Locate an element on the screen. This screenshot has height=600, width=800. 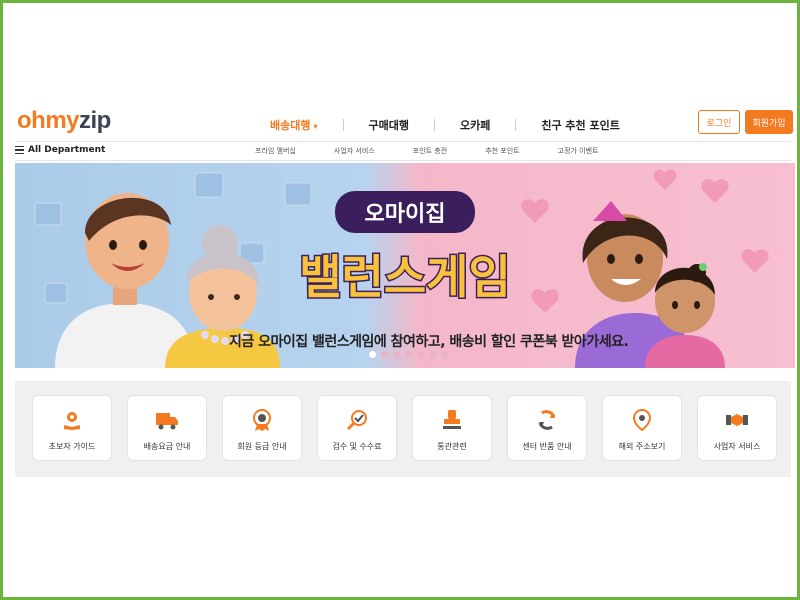
sub-link-prime-membership: 프라임 멤버십 is located at coordinates (275, 151).